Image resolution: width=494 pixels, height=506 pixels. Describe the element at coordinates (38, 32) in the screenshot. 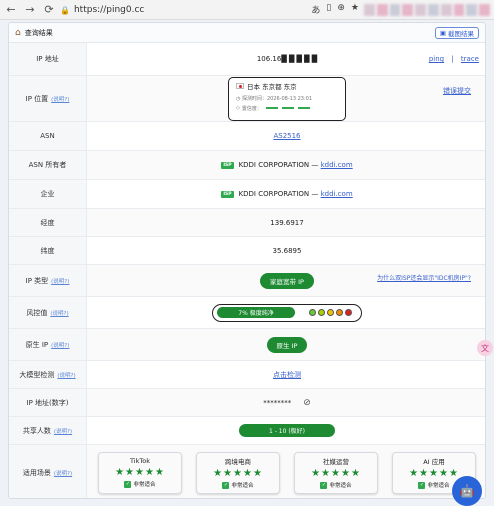

I see `card-title: 查询结果` at that location.